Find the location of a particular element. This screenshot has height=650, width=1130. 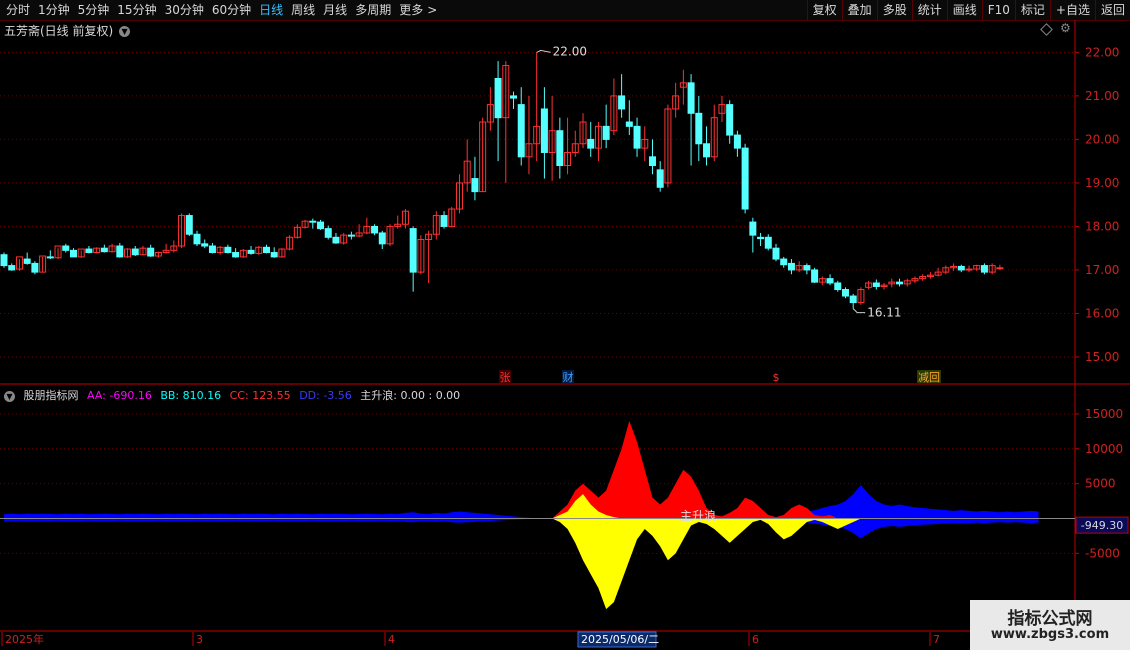

indicator-tick-label: 15000 is located at coordinates (1104, 414).